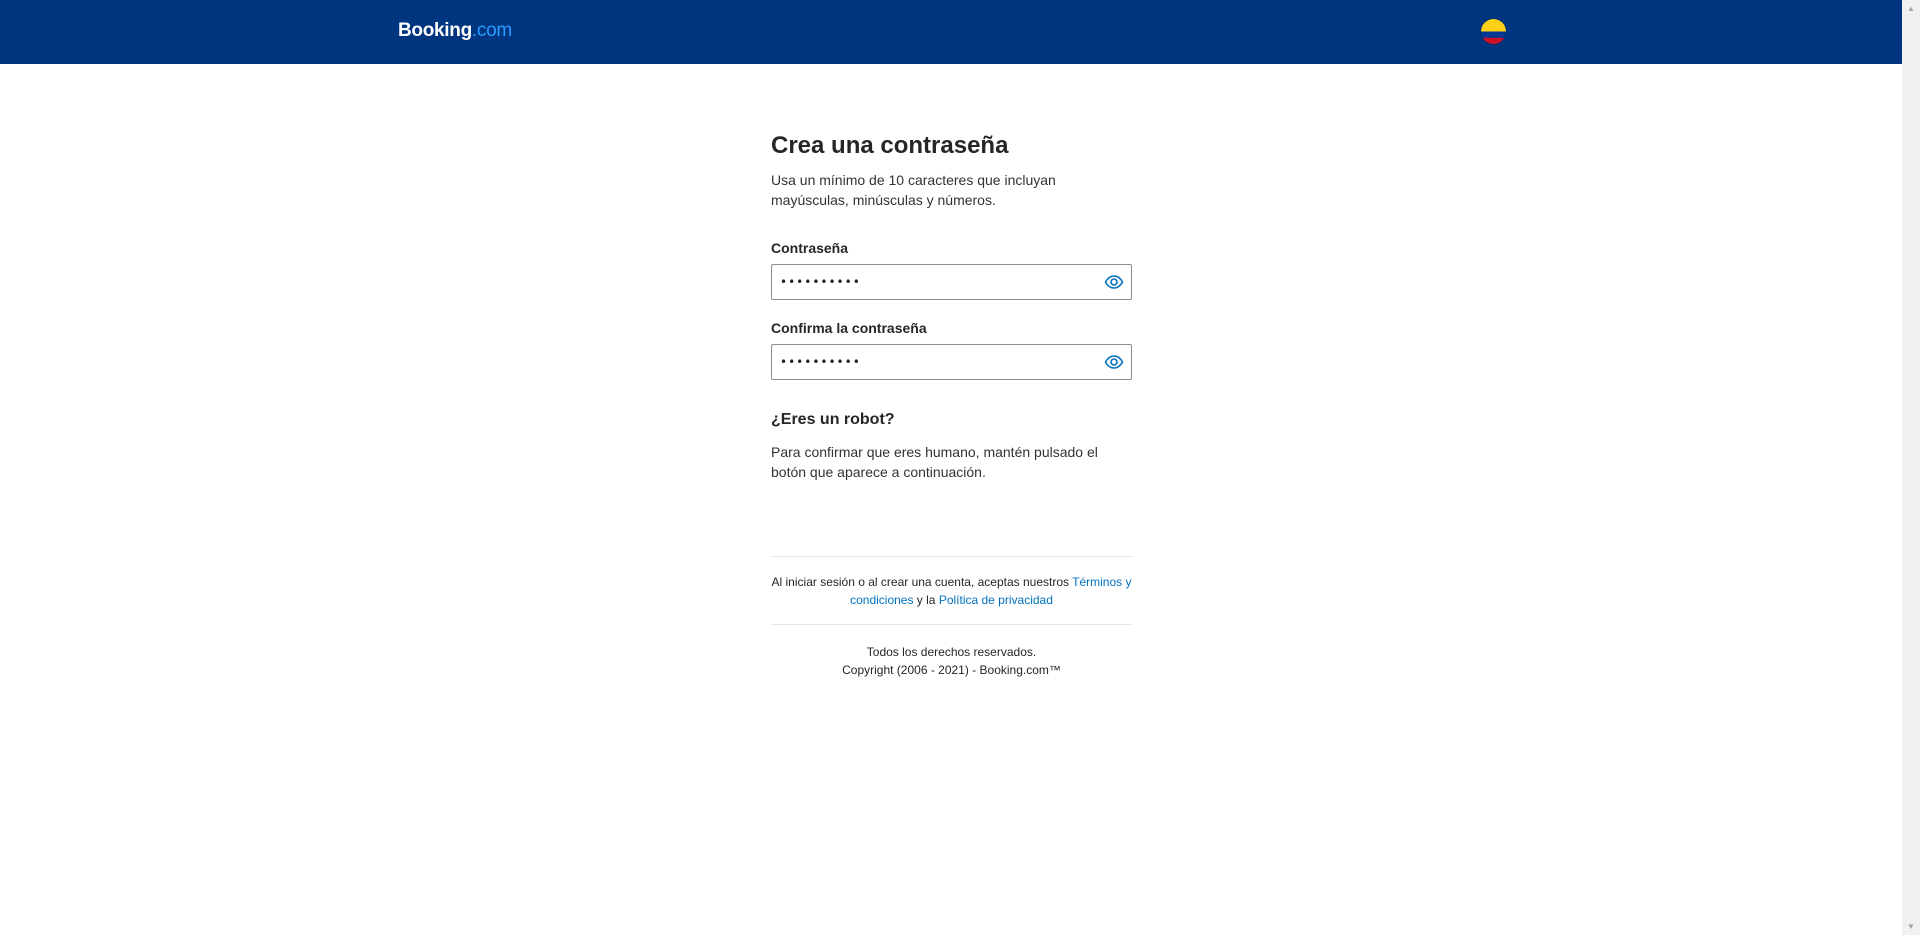 This screenshot has height=935, width=1920. I want to click on flag-red-stripe, so click(1493, 40).